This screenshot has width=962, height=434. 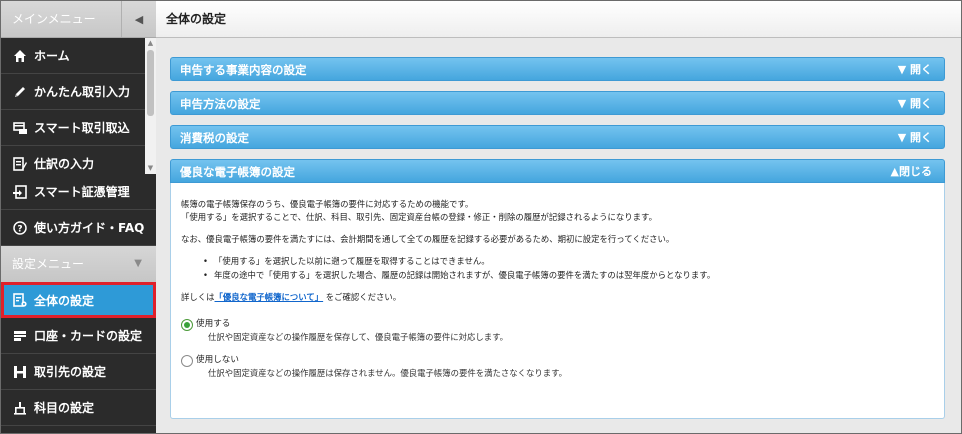 I want to click on sidebar-item-guide-faq: ? 使い方ガイド・FAQ, so click(x=78, y=228).